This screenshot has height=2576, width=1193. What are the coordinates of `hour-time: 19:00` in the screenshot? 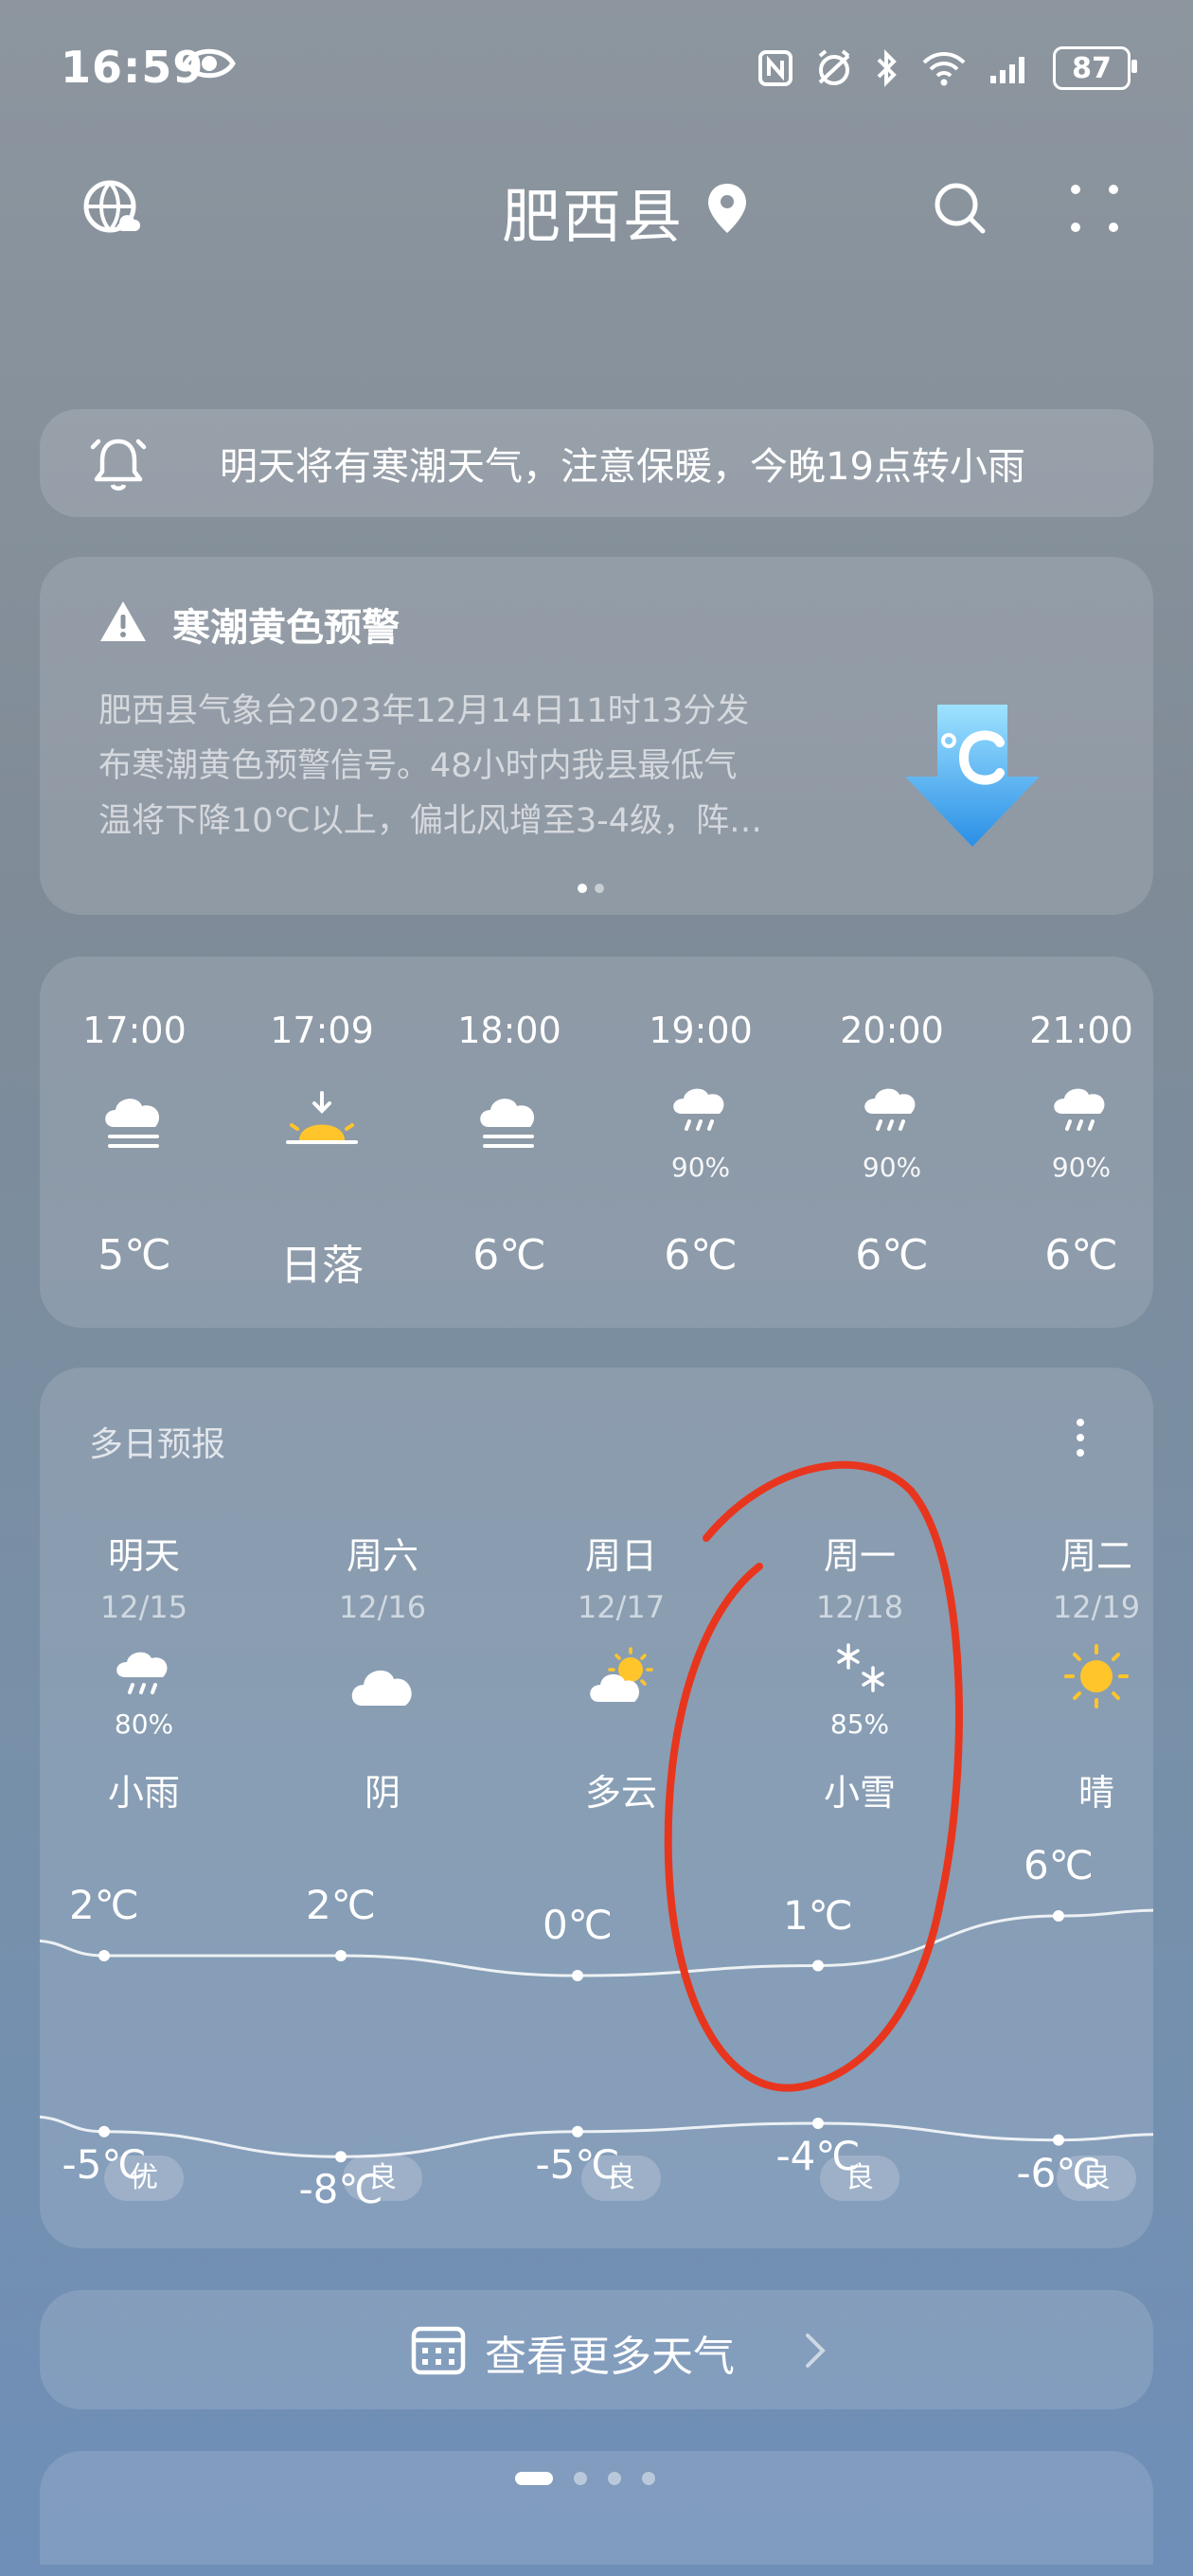 It's located at (701, 1030).